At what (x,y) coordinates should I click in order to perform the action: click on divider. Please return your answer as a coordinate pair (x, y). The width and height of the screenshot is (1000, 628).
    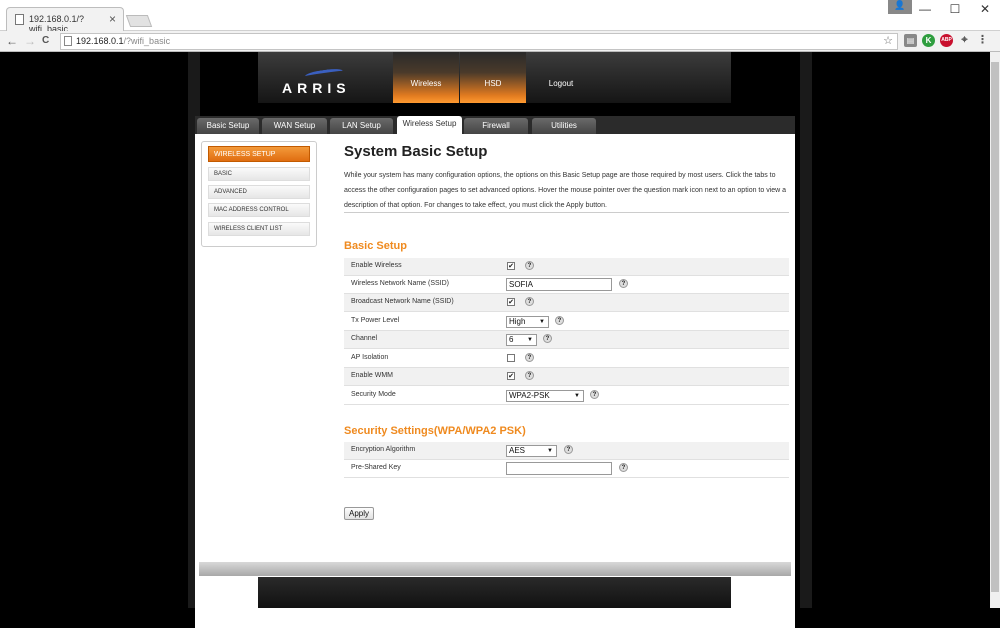
    Looking at the image, I should click on (566, 212).